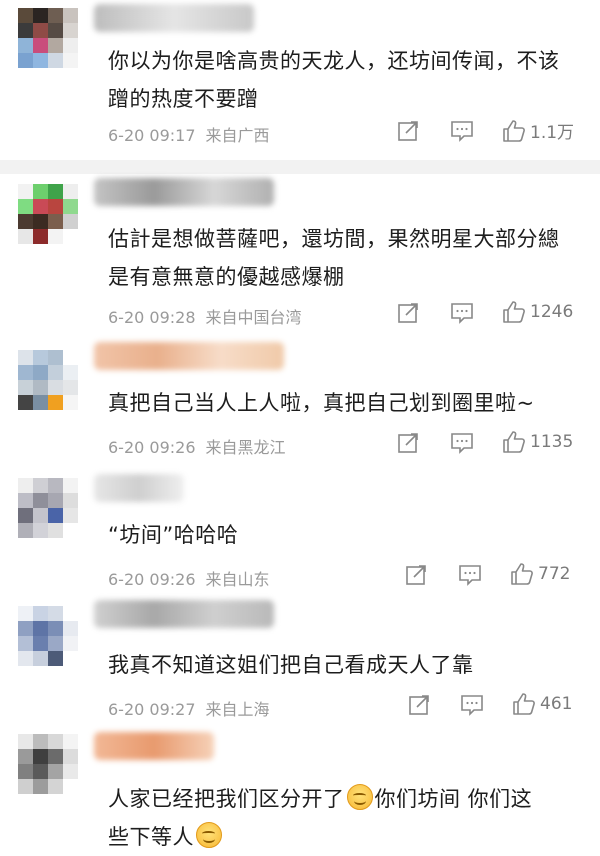  What do you see at coordinates (152, 317) in the screenshot?
I see `comment-date: 6-20 09:28` at bounding box center [152, 317].